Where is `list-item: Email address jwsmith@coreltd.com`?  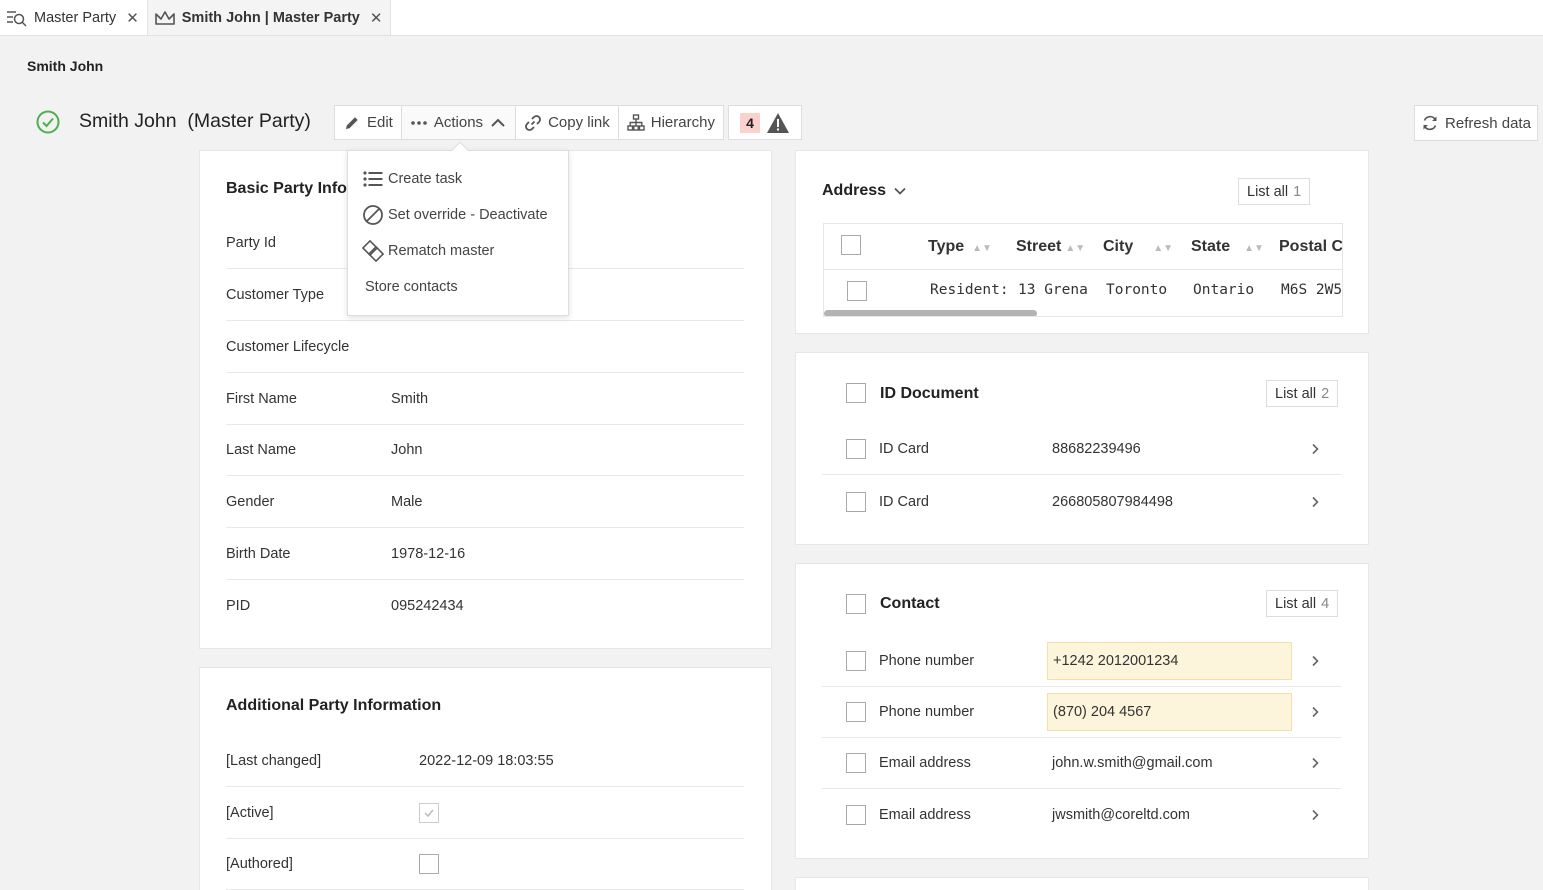 list-item: Email address jwsmith@coreltd.com is located at coordinates (1081, 814).